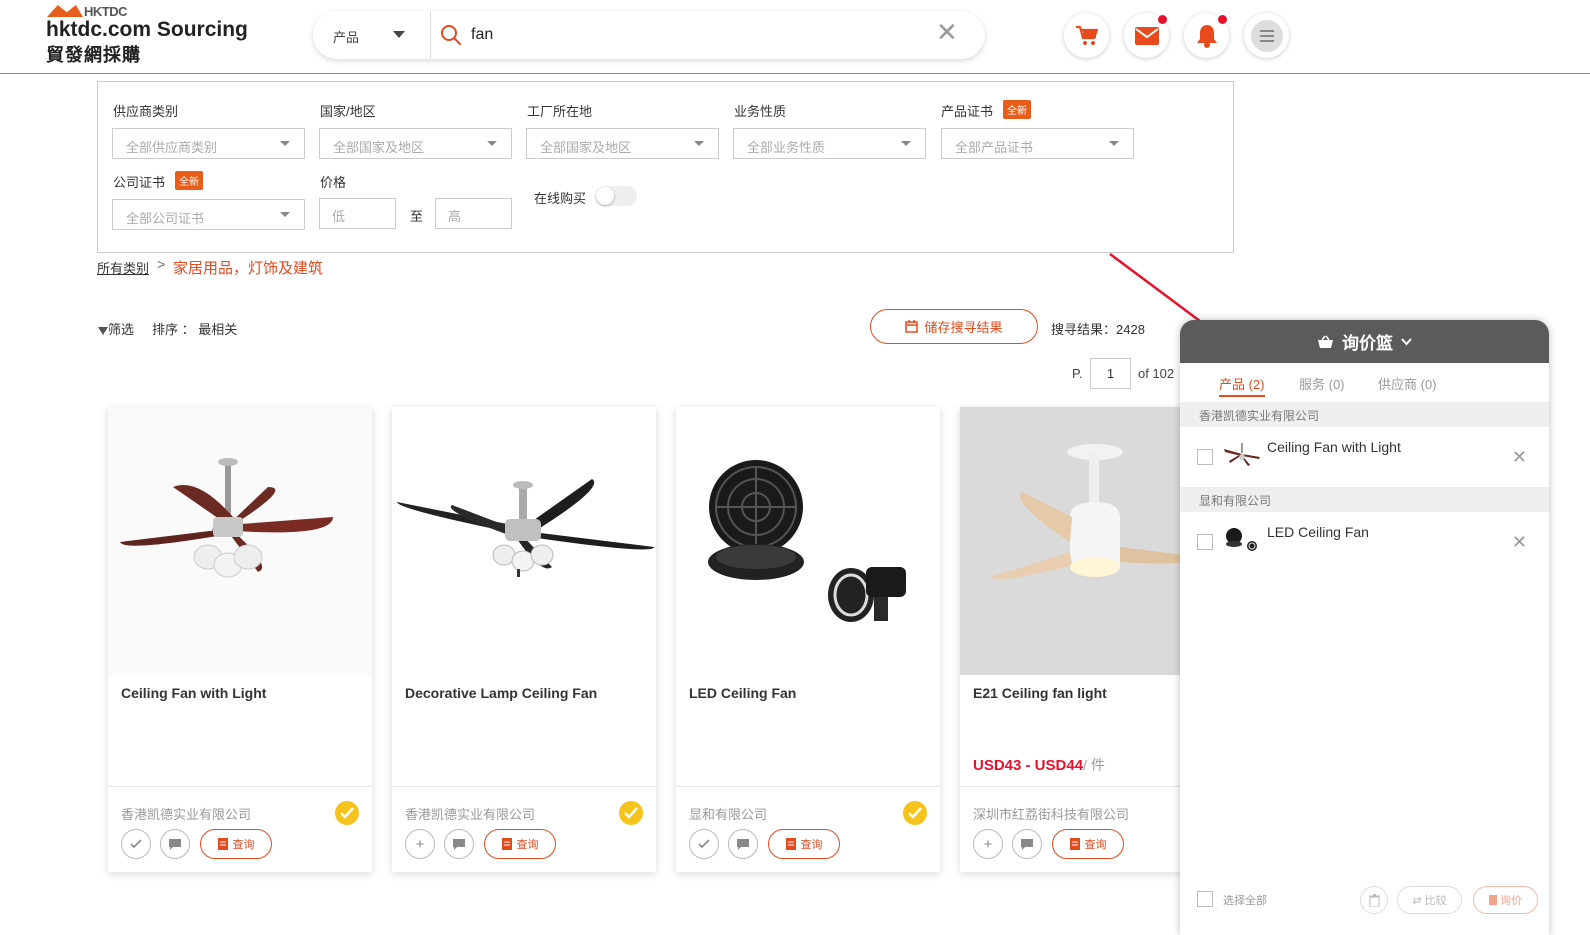  What do you see at coordinates (65, 11) in the screenshot?
I see `hktdc-logo-mark` at bounding box center [65, 11].